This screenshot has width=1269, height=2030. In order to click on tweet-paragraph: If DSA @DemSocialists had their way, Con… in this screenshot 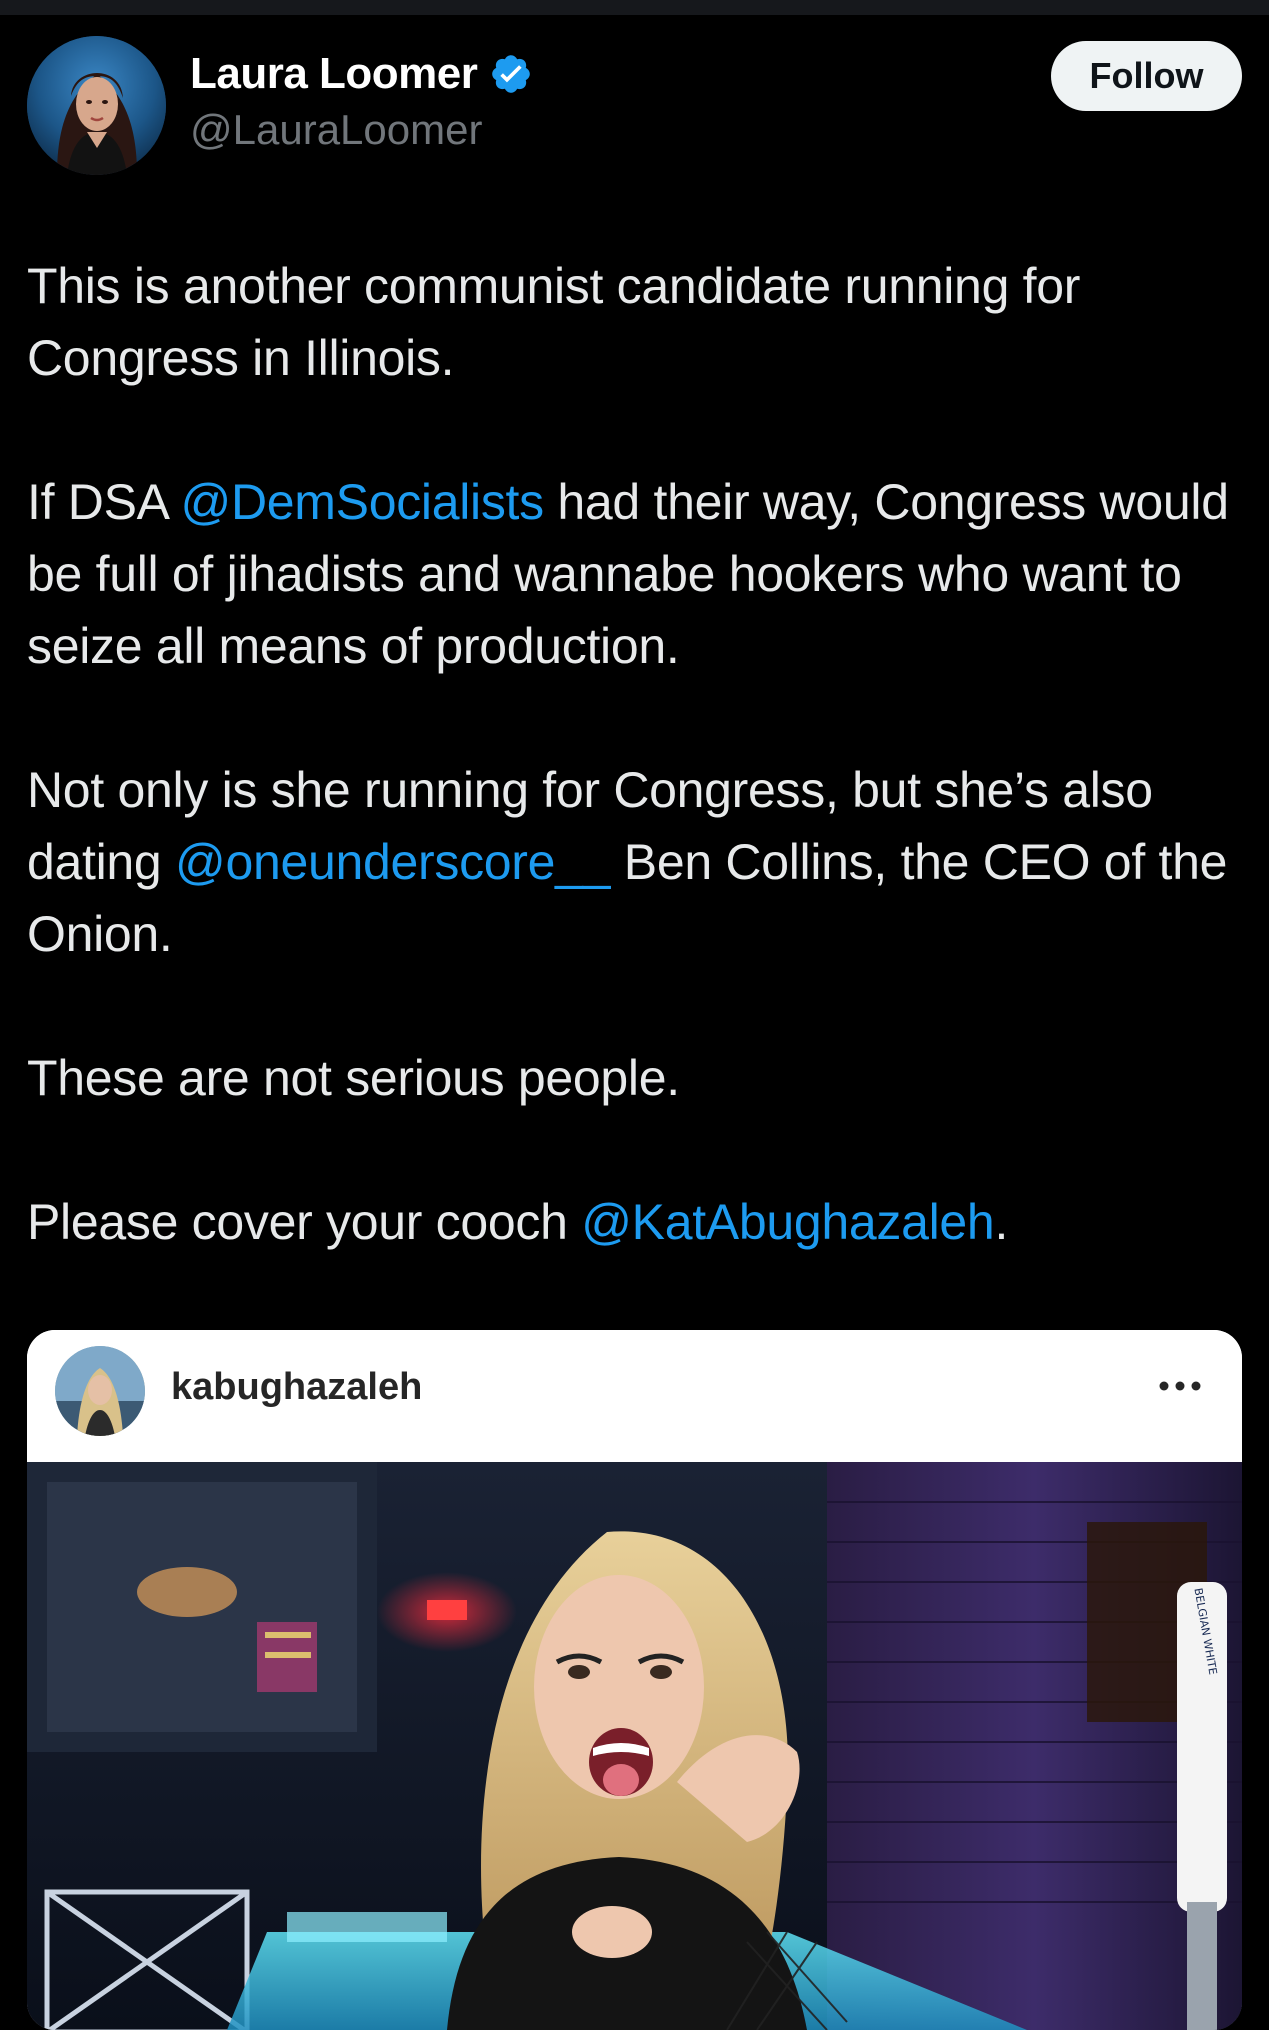, I will do `click(634, 574)`.